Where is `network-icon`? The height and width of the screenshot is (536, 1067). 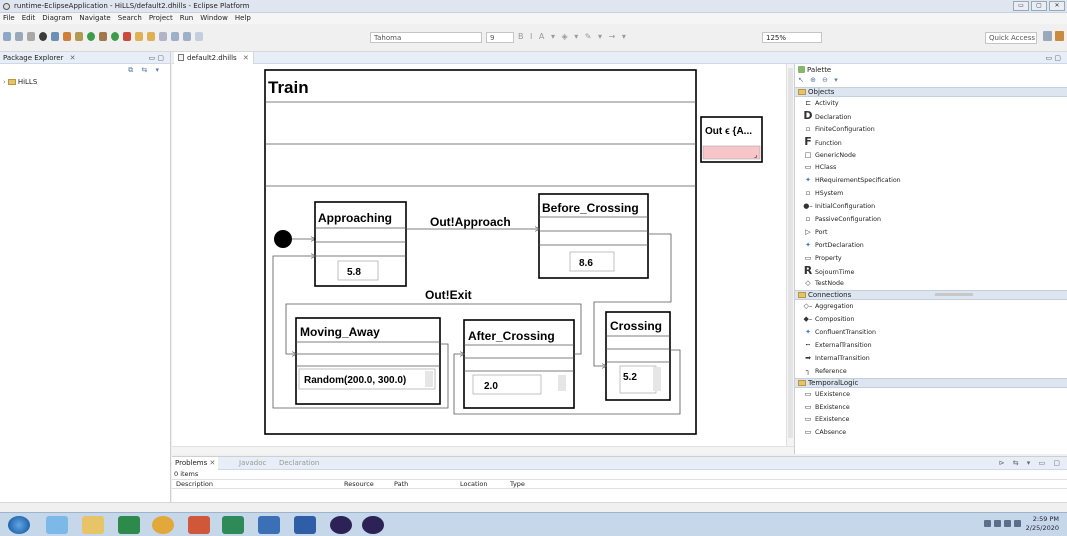 network-icon is located at coordinates (997, 523).